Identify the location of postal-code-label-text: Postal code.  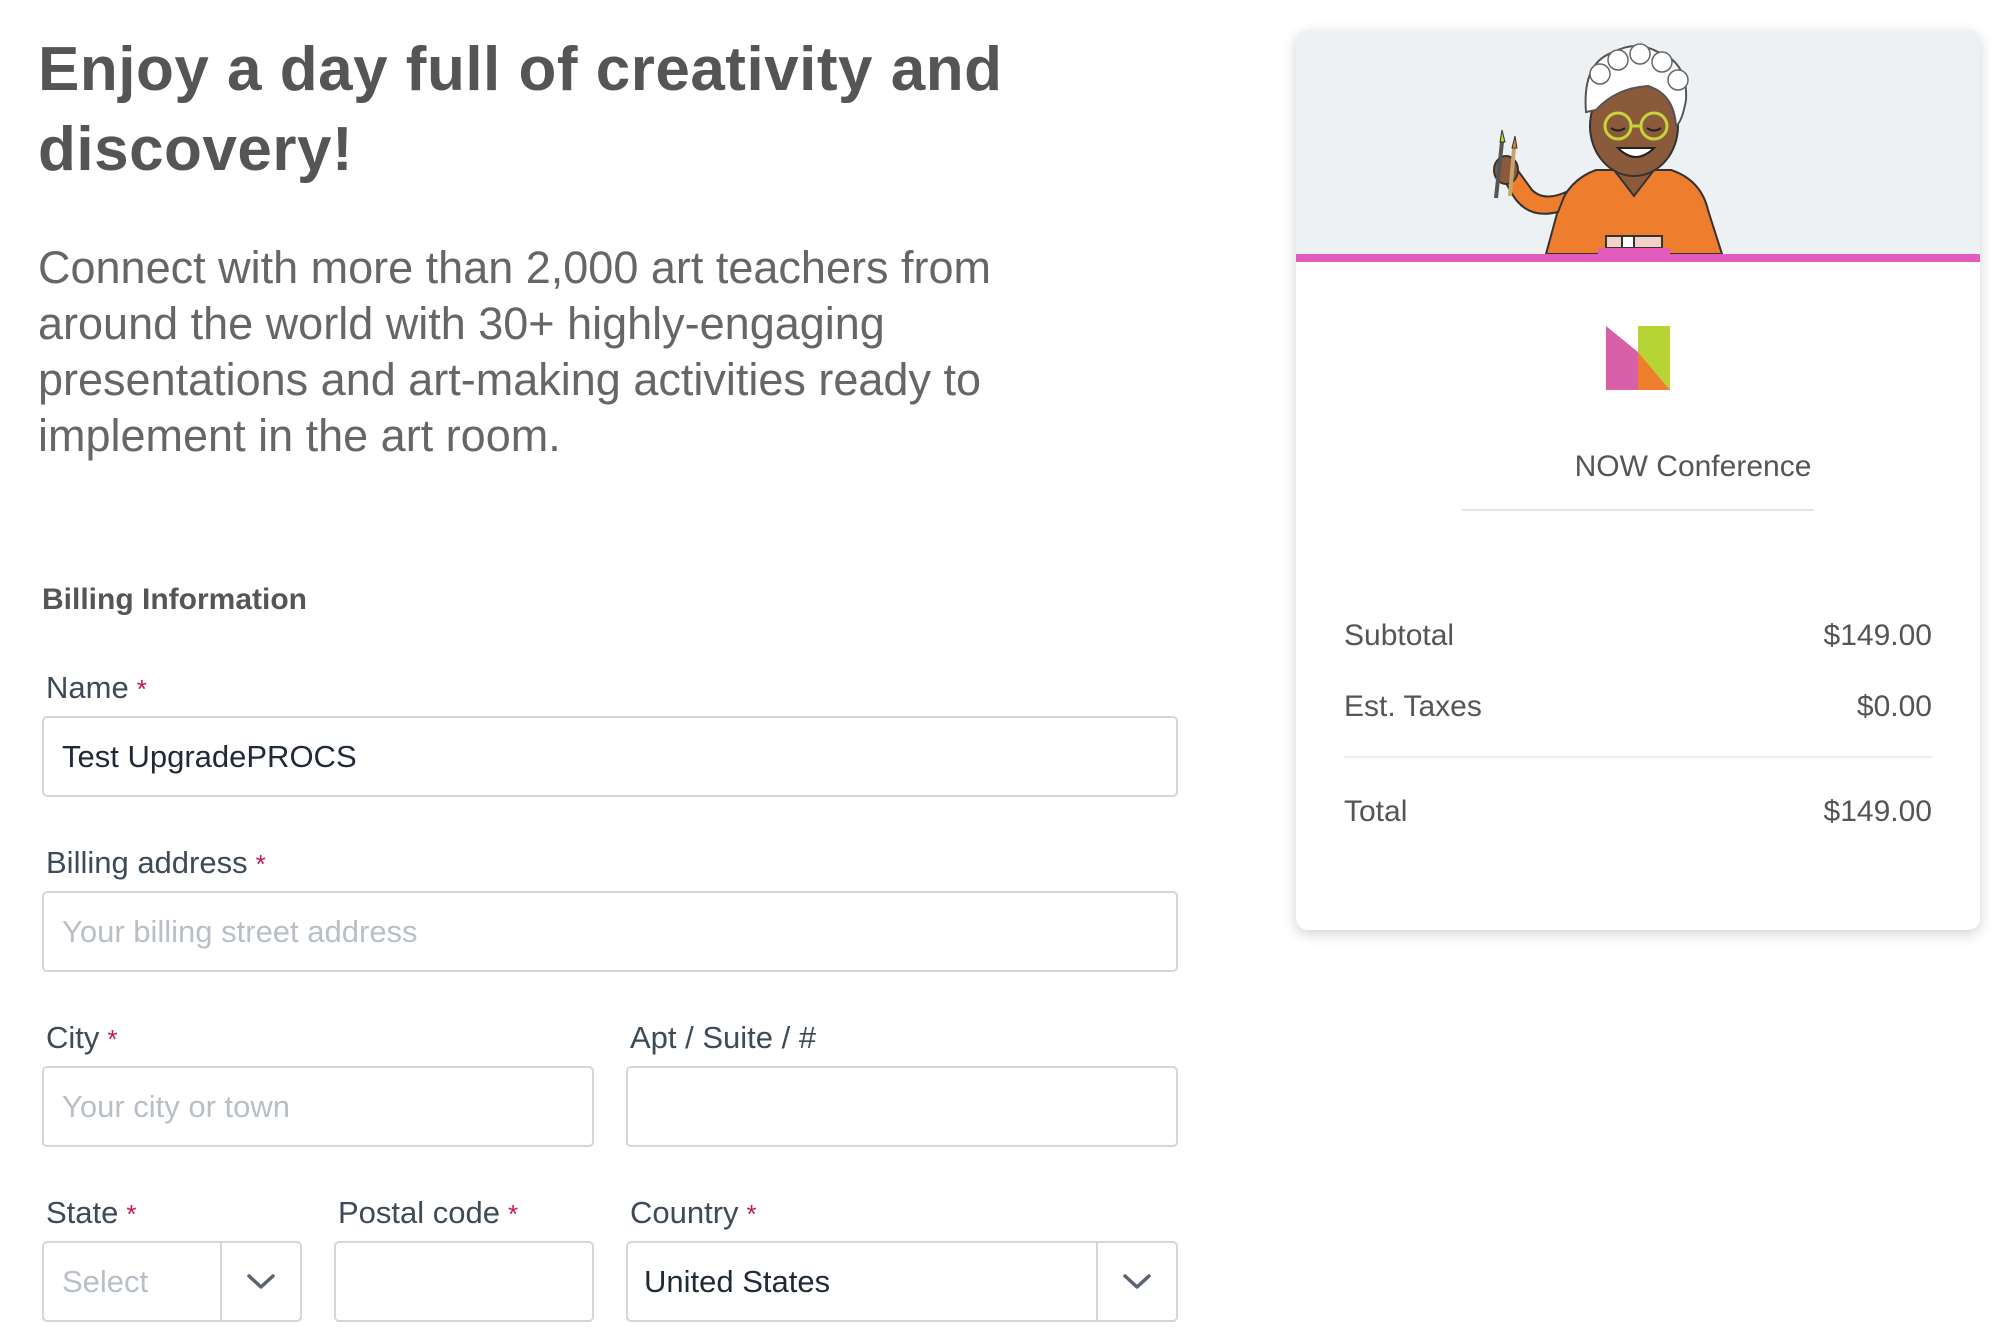
(419, 1212).